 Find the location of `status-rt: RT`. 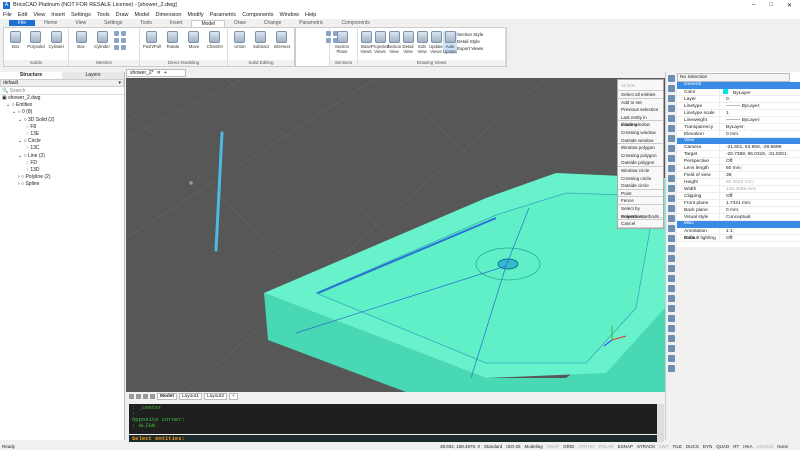

status-rt: RT is located at coordinates (736, 446).